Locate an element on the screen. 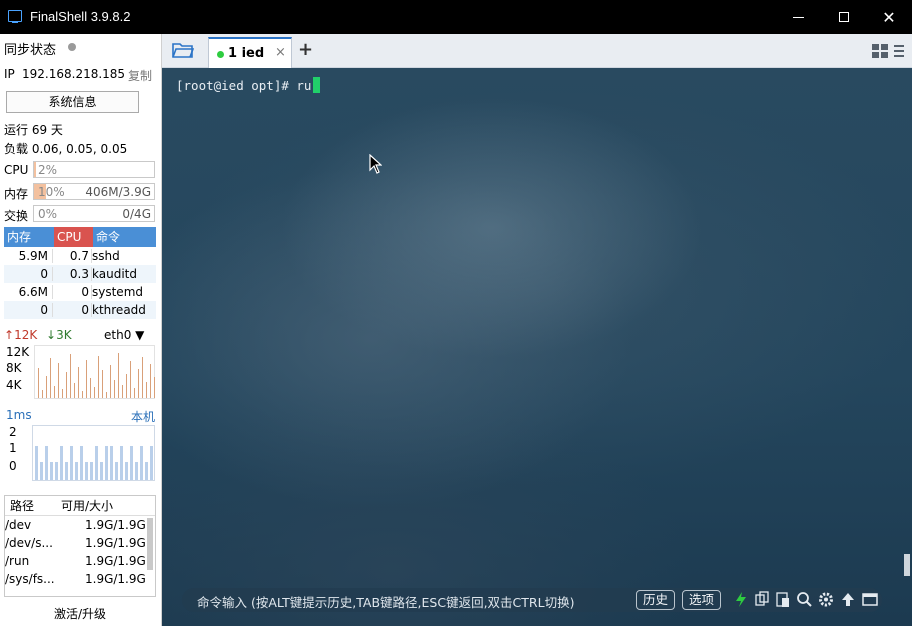 The height and width of the screenshot is (626, 912). ping-target: 本机 is located at coordinates (143, 416).